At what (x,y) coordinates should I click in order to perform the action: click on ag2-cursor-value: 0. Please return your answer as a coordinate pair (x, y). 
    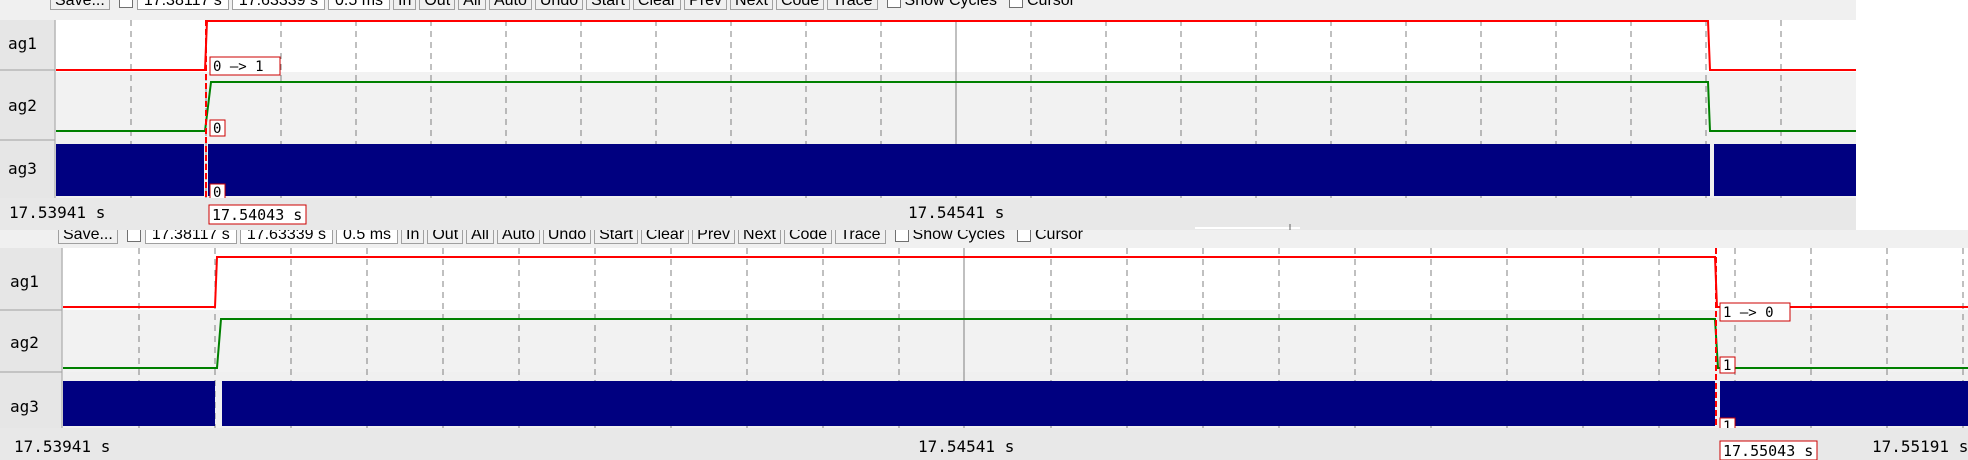
    Looking at the image, I should click on (217, 129).